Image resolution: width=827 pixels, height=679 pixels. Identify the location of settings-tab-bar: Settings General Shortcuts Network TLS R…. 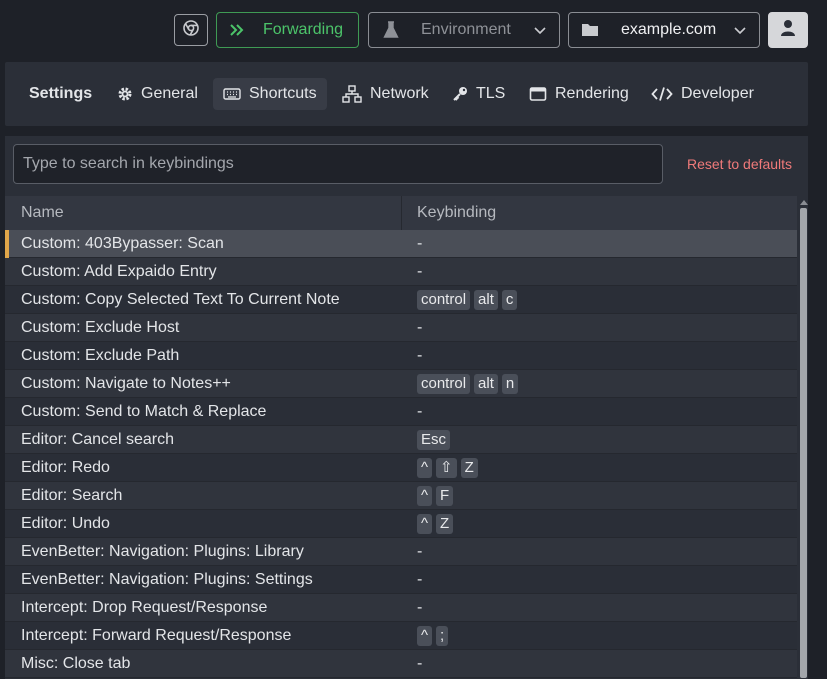
(406, 94).